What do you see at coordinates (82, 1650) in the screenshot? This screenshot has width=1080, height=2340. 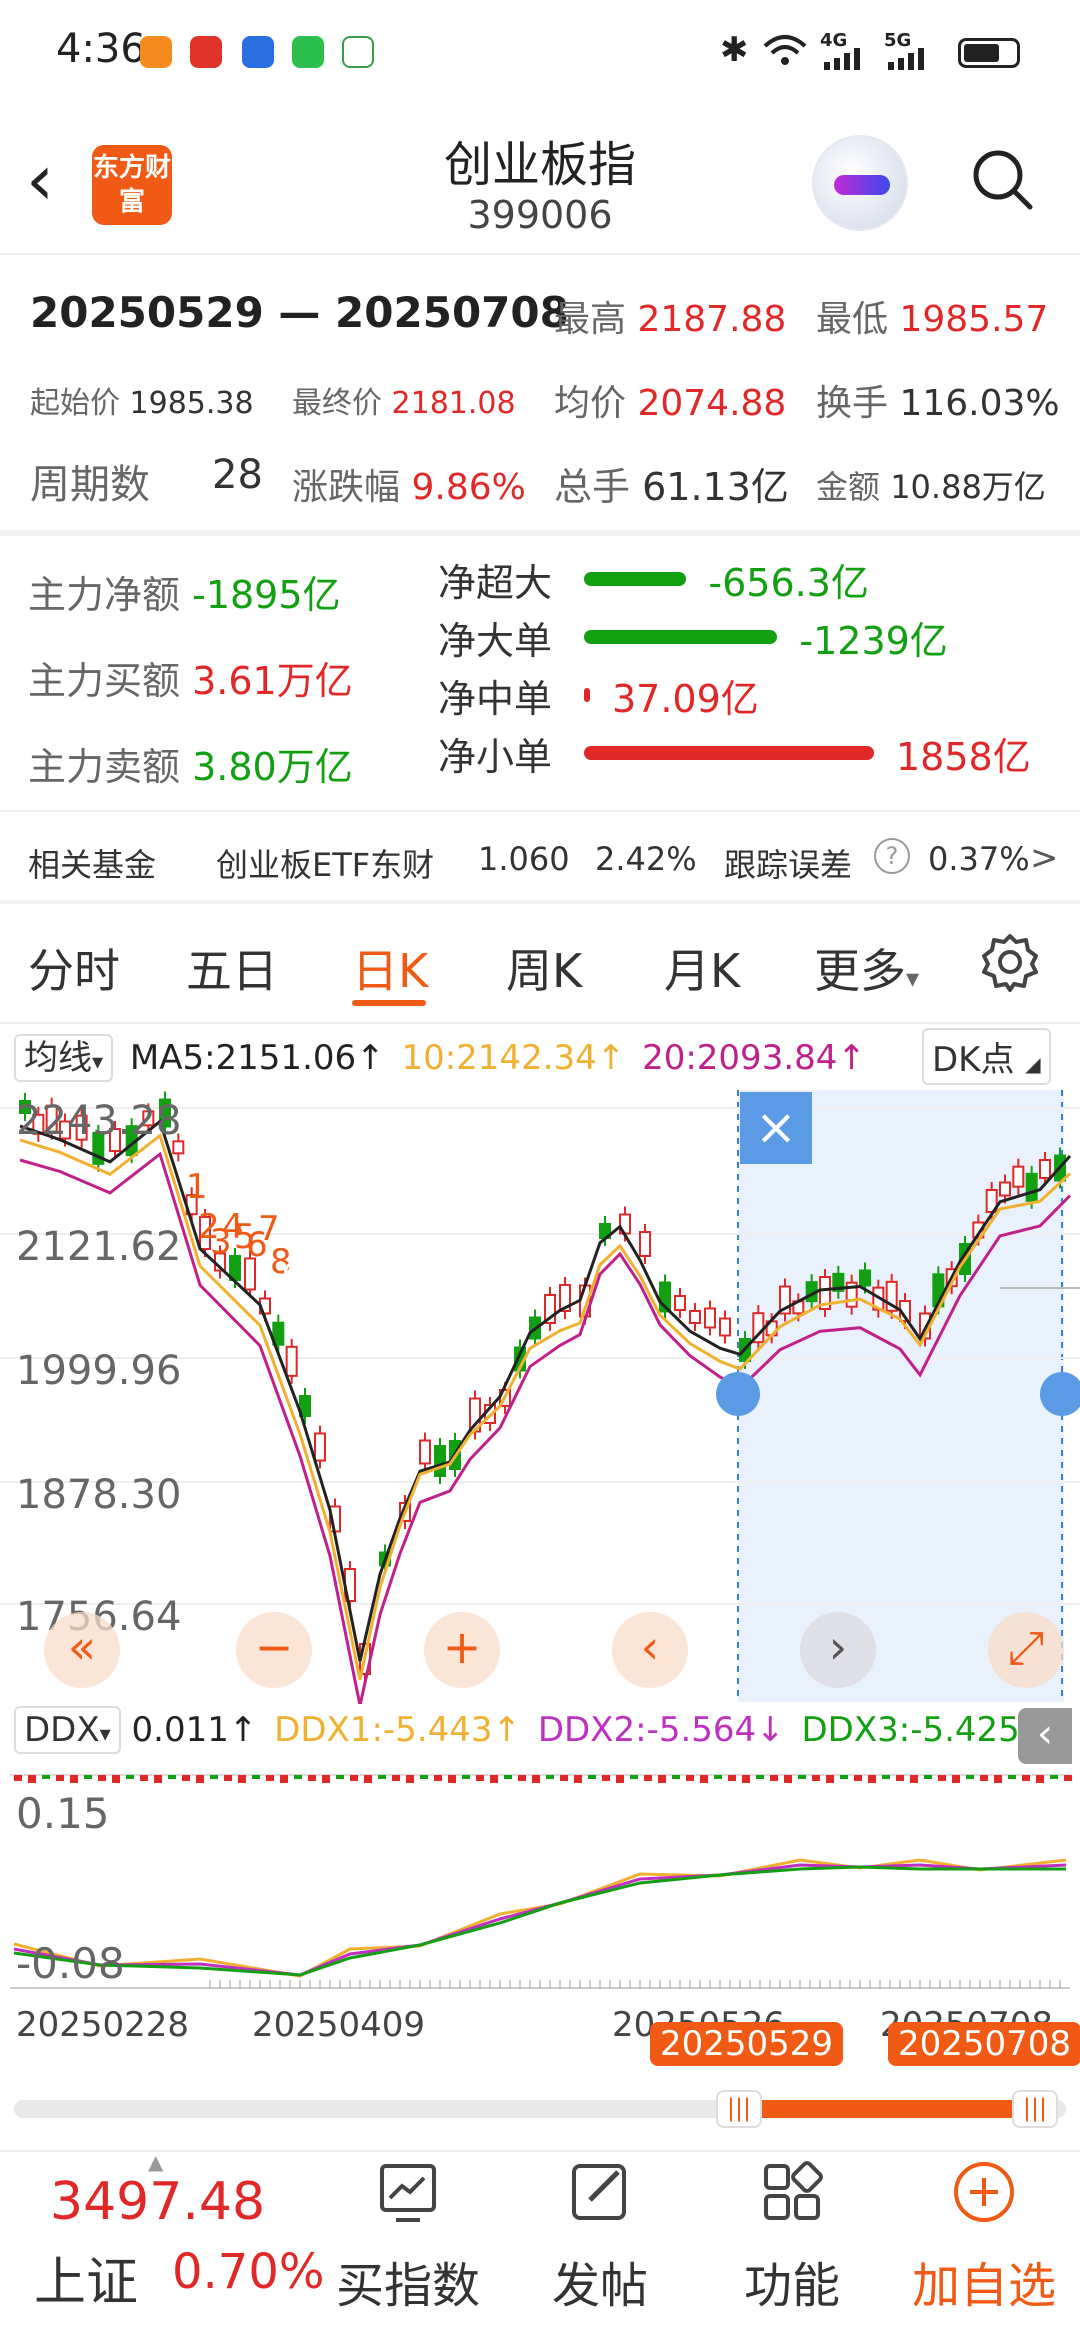 I see `scroll-far-left-button: «` at bounding box center [82, 1650].